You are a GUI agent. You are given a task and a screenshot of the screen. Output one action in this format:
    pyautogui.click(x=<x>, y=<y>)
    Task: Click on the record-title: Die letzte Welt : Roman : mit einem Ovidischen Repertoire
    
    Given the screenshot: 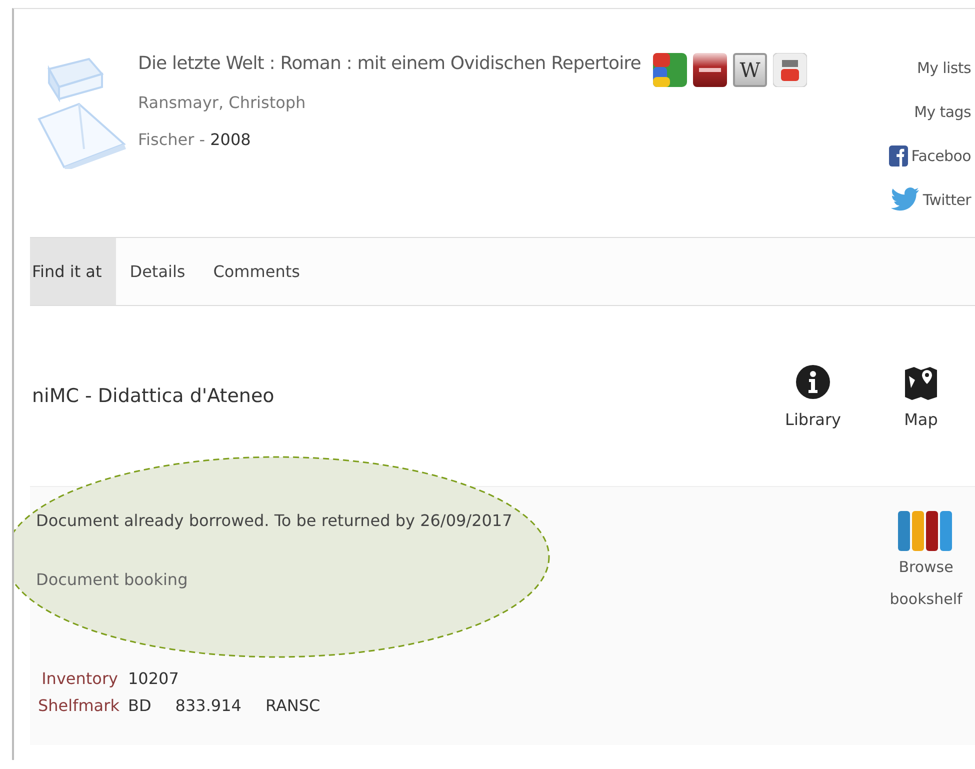 What is the action you would take?
    pyautogui.click(x=389, y=63)
    